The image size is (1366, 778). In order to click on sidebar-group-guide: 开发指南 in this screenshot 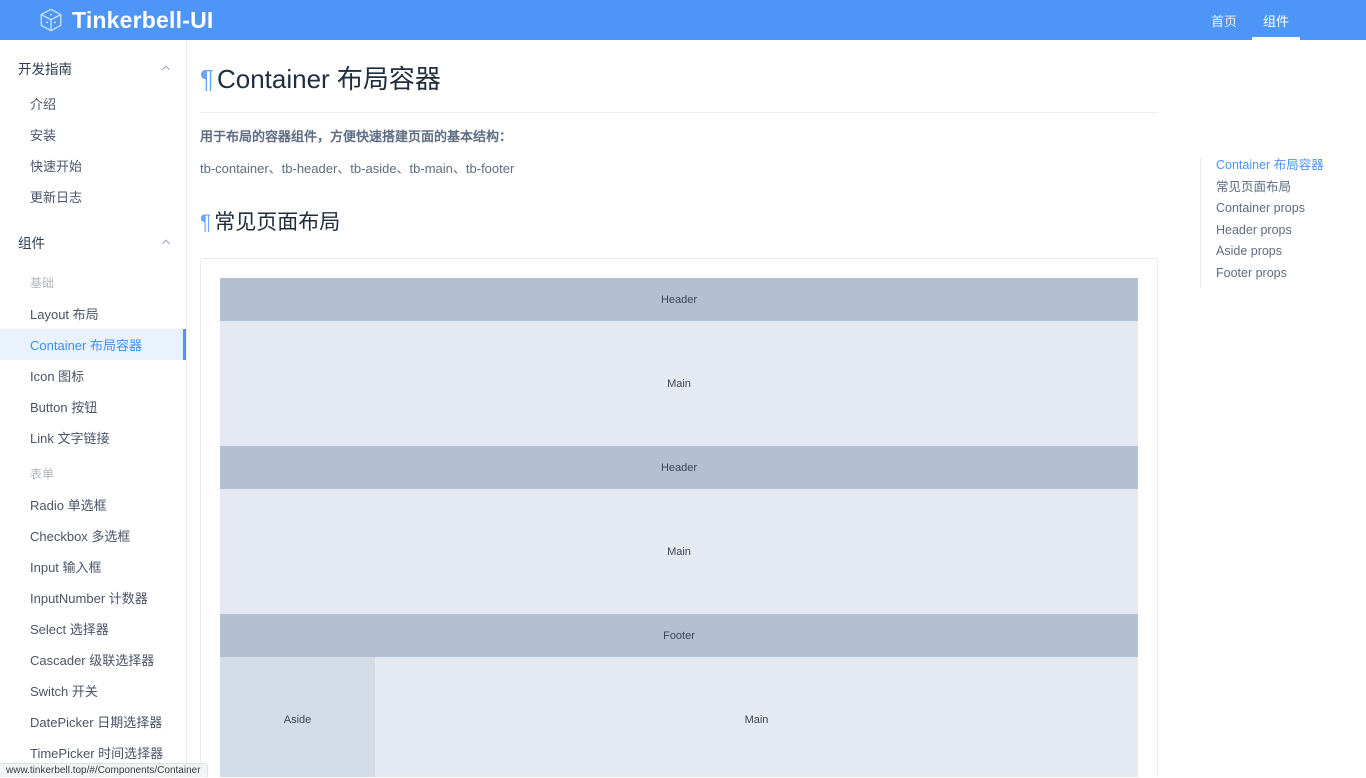, I will do `click(93, 68)`.